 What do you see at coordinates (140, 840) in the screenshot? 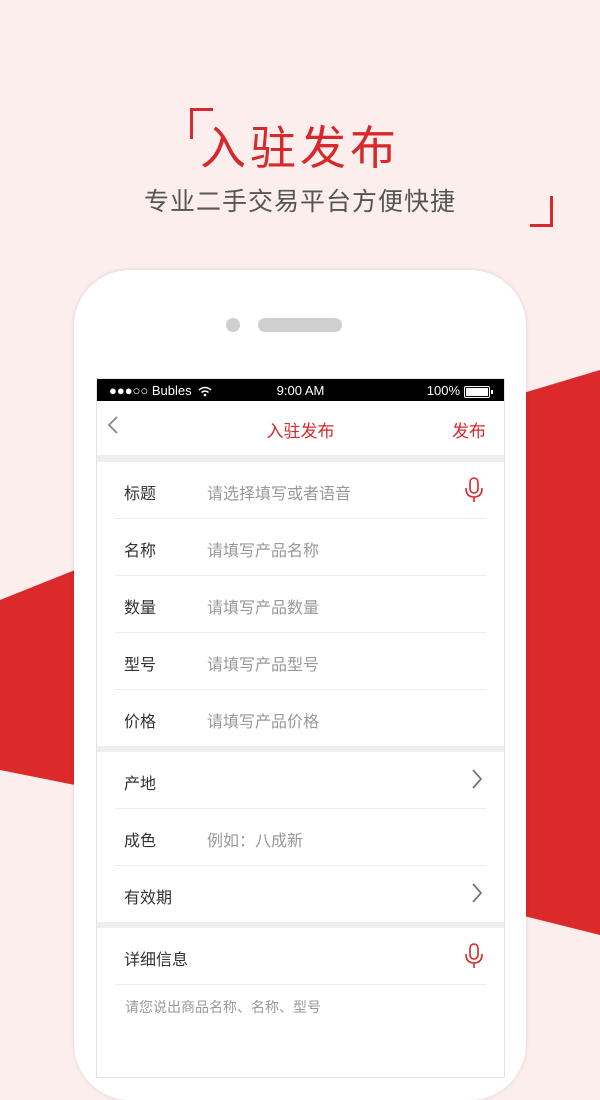
I see `condition-label: 成色` at bounding box center [140, 840].